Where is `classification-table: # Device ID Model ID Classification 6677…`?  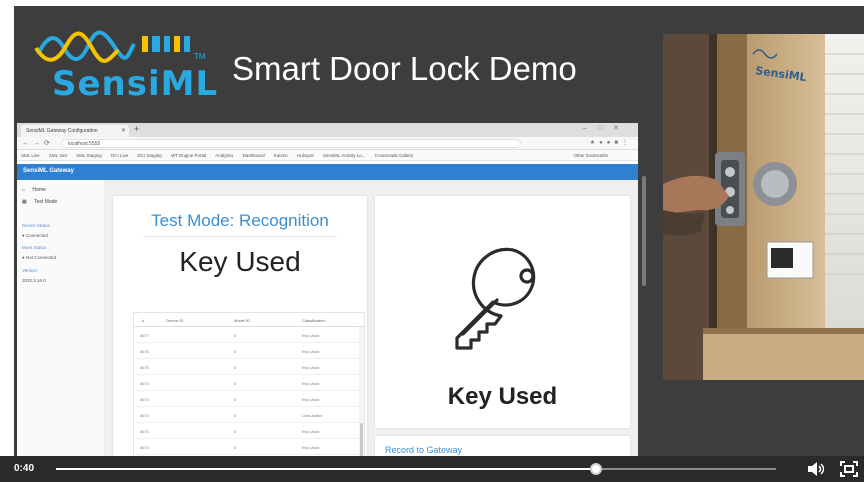 classification-table: # Device ID Model ID Classification 6677… is located at coordinates (249, 384).